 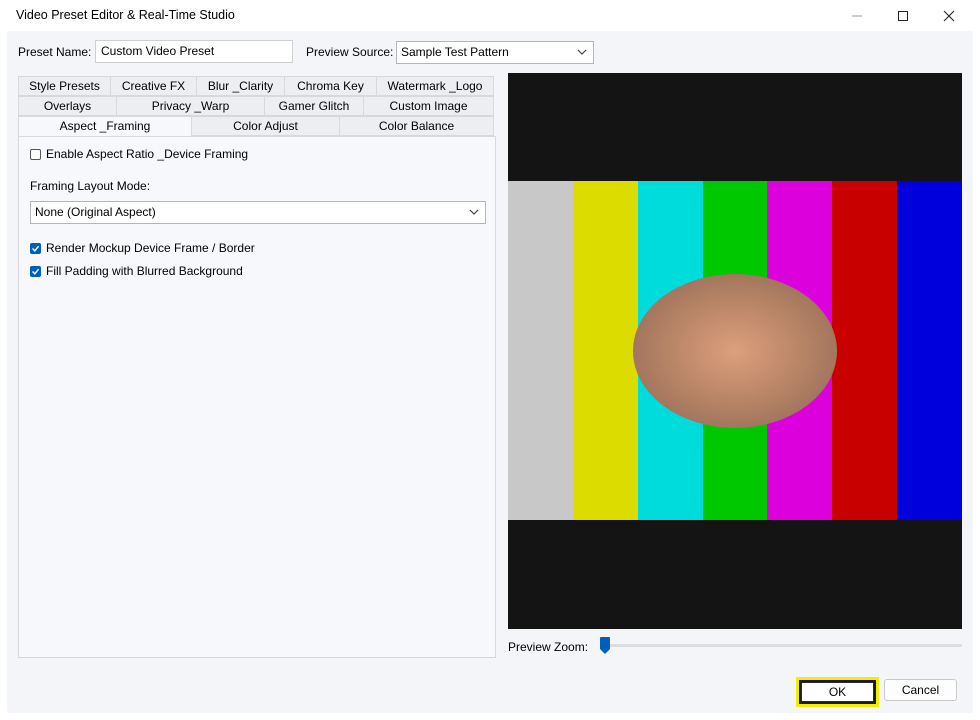 I want to click on framing-layout-mode-value: None (Original Aspect), so click(x=95, y=212).